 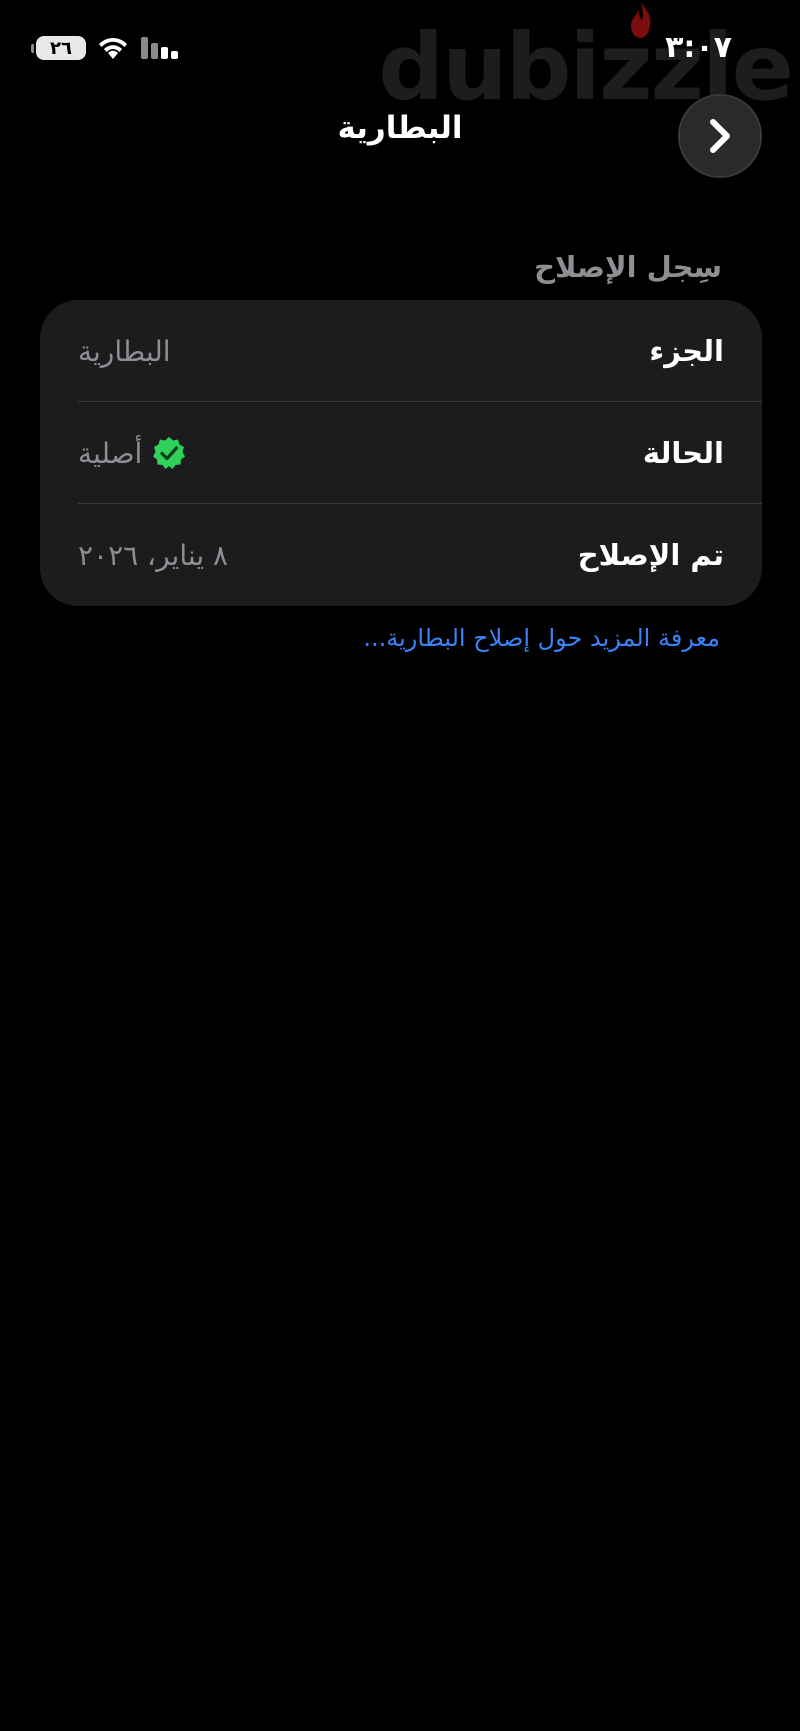 What do you see at coordinates (683, 453) in the screenshot?
I see `row-label-status: الحالة` at bounding box center [683, 453].